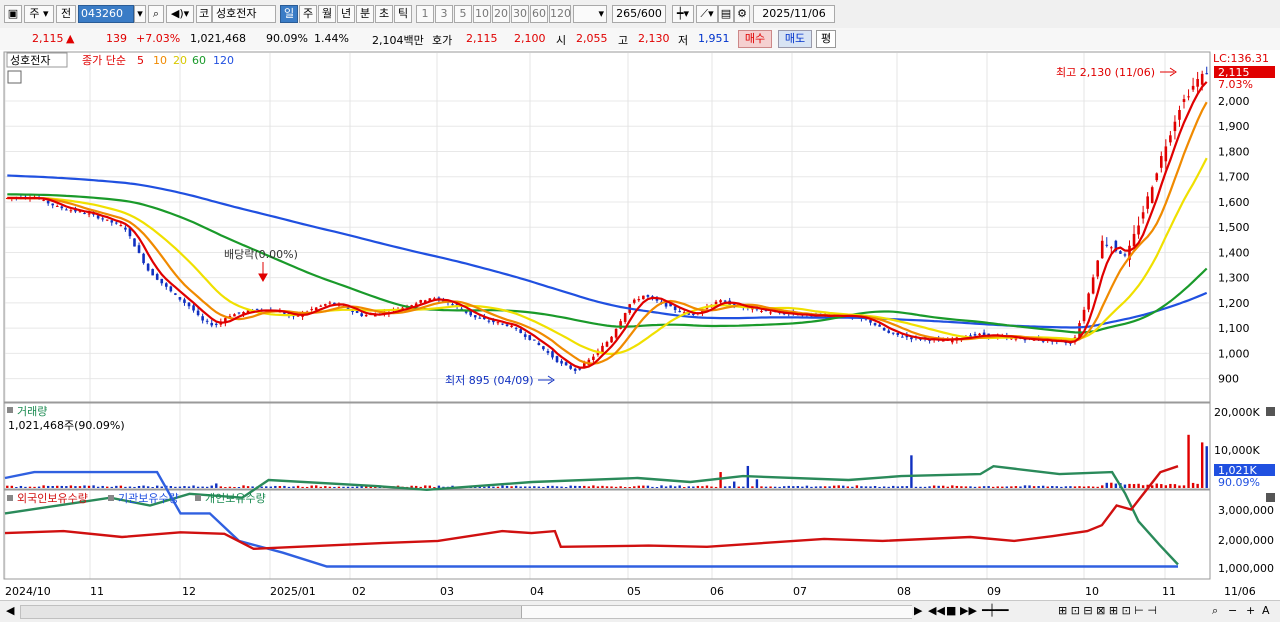  I want to click on search-icon: ⌕, so click(156, 14).